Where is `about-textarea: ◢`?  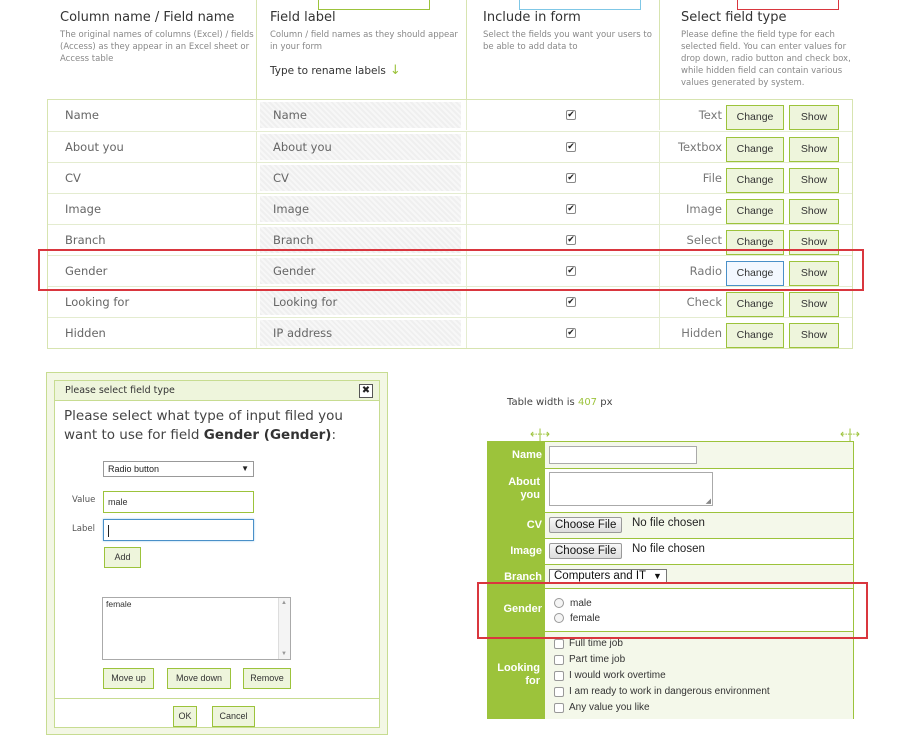
about-textarea: ◢ is located at coordinates (631, 489).